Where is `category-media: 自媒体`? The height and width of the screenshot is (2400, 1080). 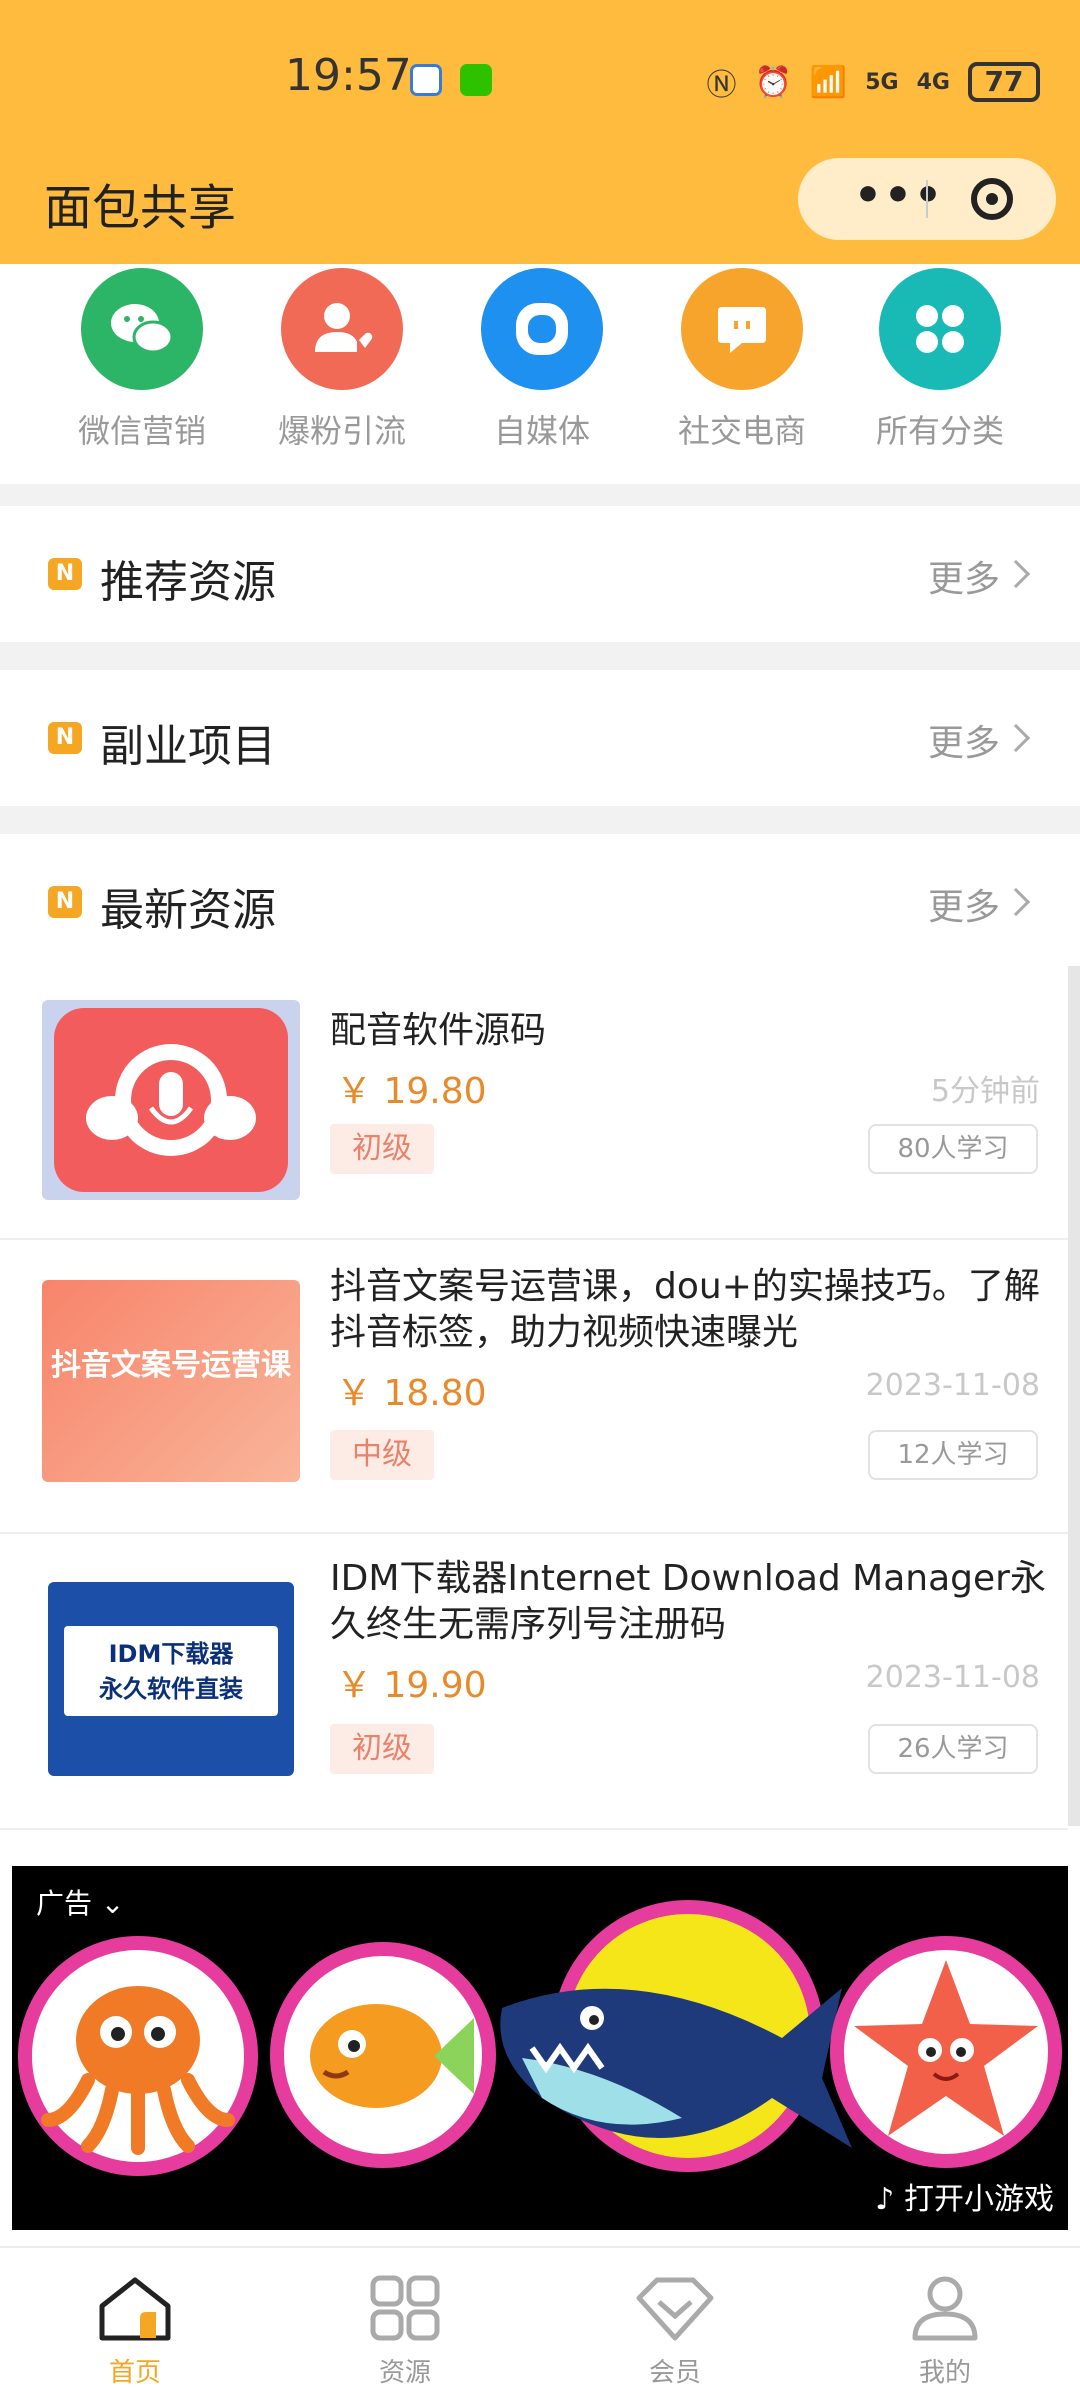
category-media: 自媒体 is located at coordinates (542, 360).